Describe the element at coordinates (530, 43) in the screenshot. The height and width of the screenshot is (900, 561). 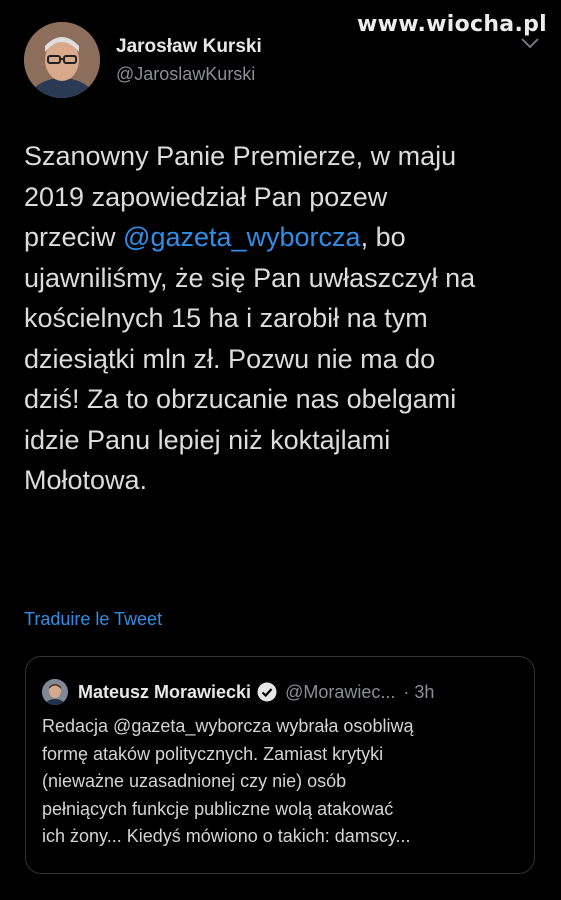
I see `chevron-down-icon` at that location.